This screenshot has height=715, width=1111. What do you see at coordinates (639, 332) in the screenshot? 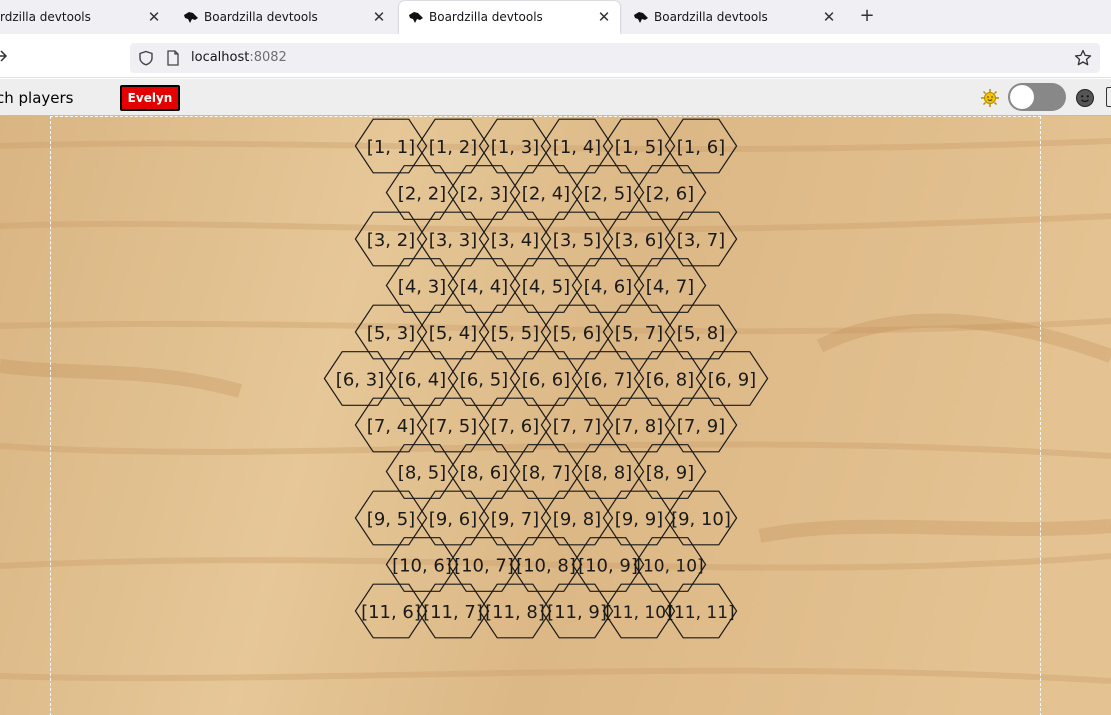
I see `hex-space: [5, 7]` at bounding box center [639, 332].